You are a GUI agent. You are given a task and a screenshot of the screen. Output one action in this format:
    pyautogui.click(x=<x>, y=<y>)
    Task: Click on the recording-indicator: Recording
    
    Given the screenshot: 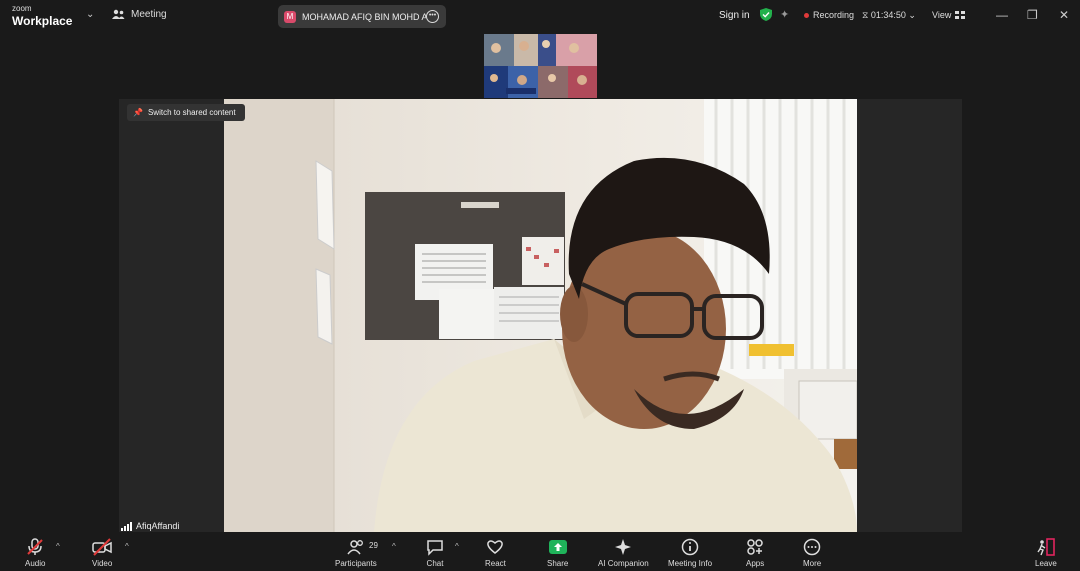 What is the action you would take?
    pyautogui.click(x=829, y=15)
    